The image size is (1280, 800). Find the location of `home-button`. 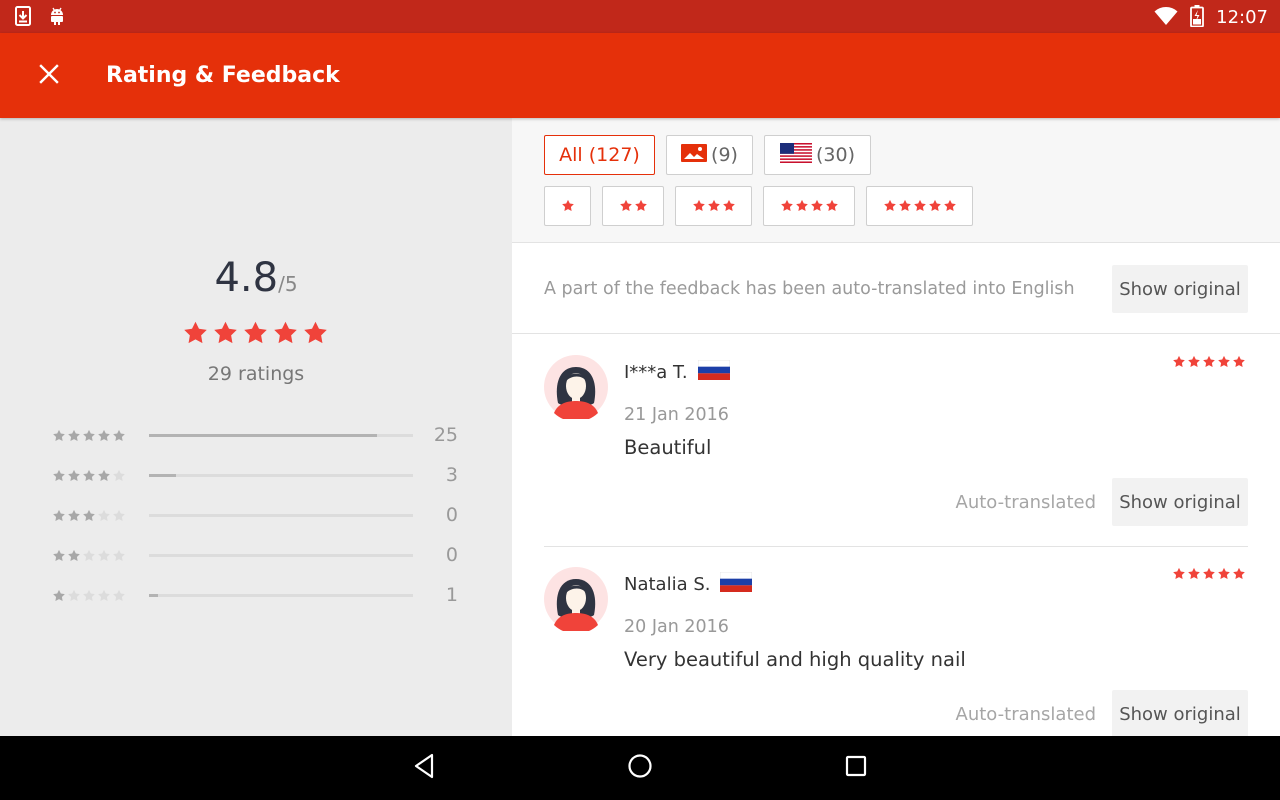

home-button is located at coordinates (640, 768).